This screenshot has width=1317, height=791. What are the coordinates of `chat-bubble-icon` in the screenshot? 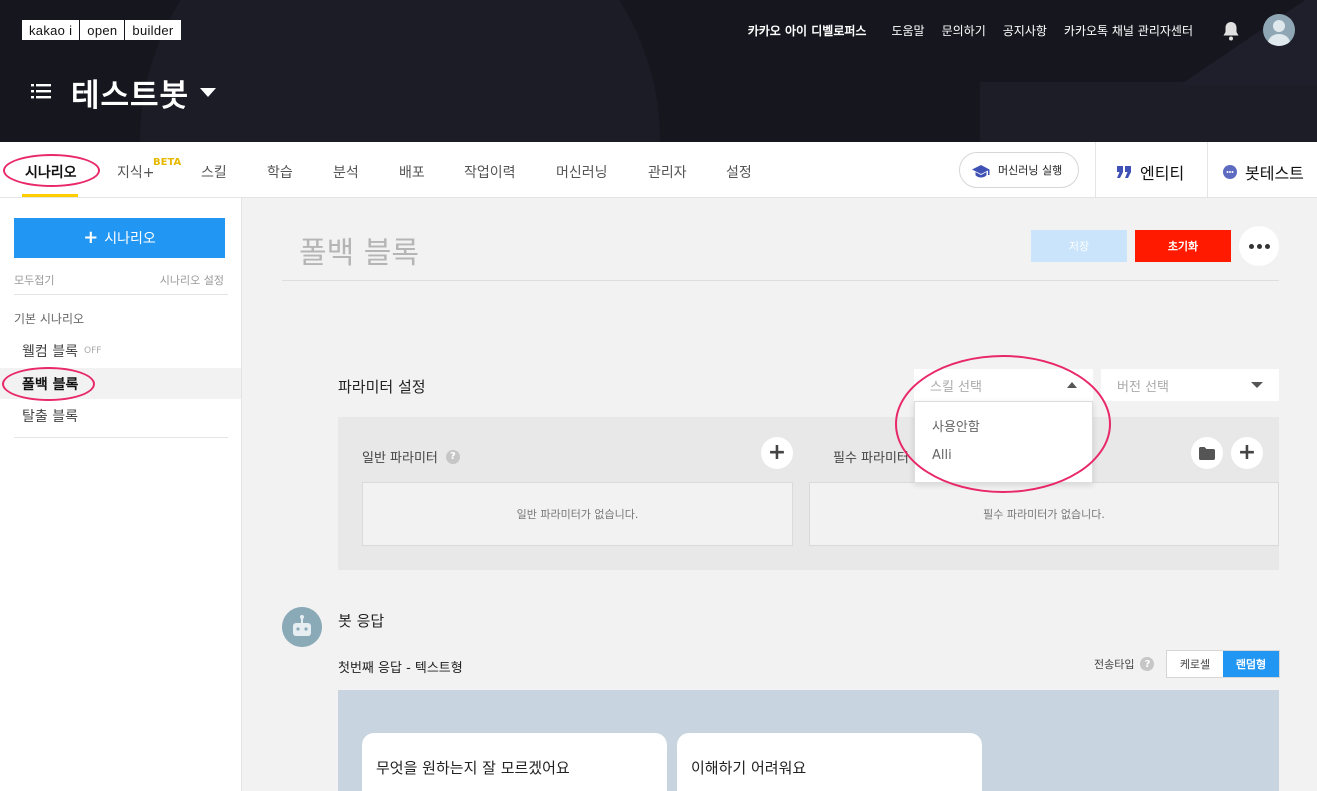 It's located at (1230, 172).